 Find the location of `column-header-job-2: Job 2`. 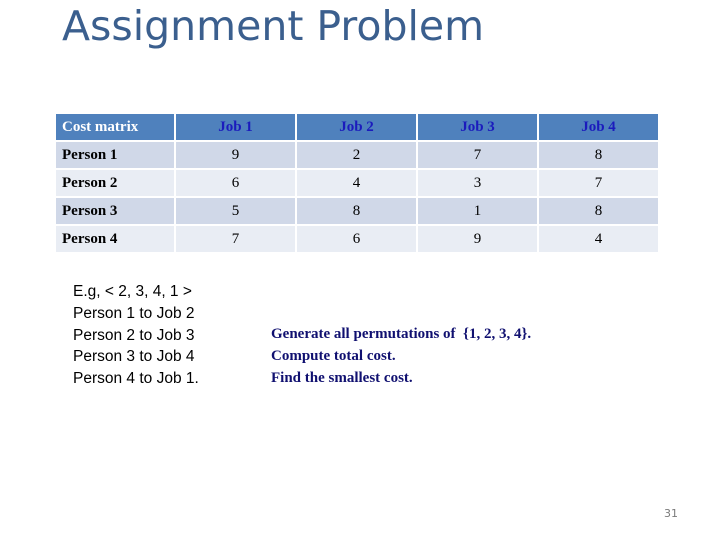

column-header-job-2: Job 2 is located at coordinates (356, 127).